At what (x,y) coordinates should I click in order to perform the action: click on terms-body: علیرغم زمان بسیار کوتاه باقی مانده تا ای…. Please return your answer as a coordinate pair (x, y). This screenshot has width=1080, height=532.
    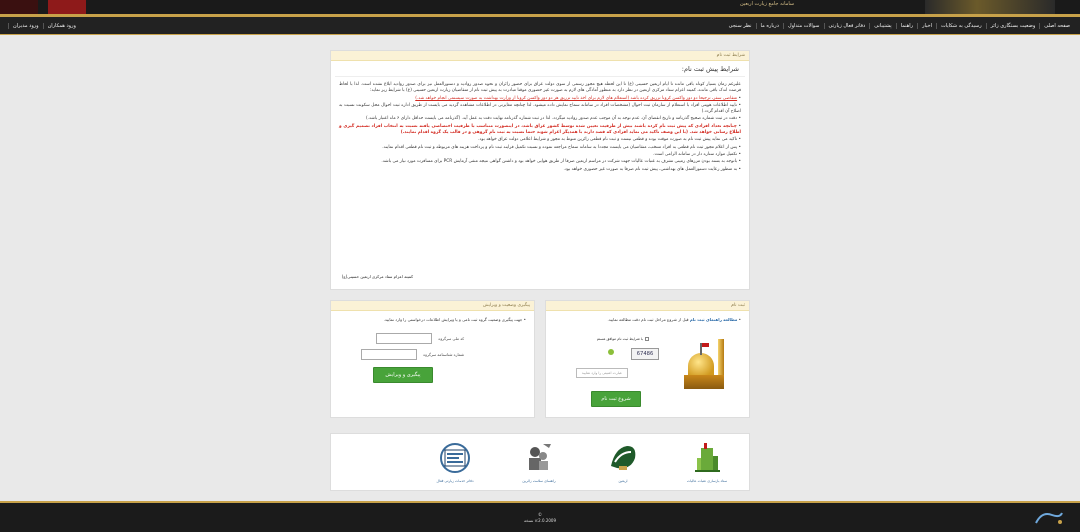
    Looking at the image, I should click on (540, 128).